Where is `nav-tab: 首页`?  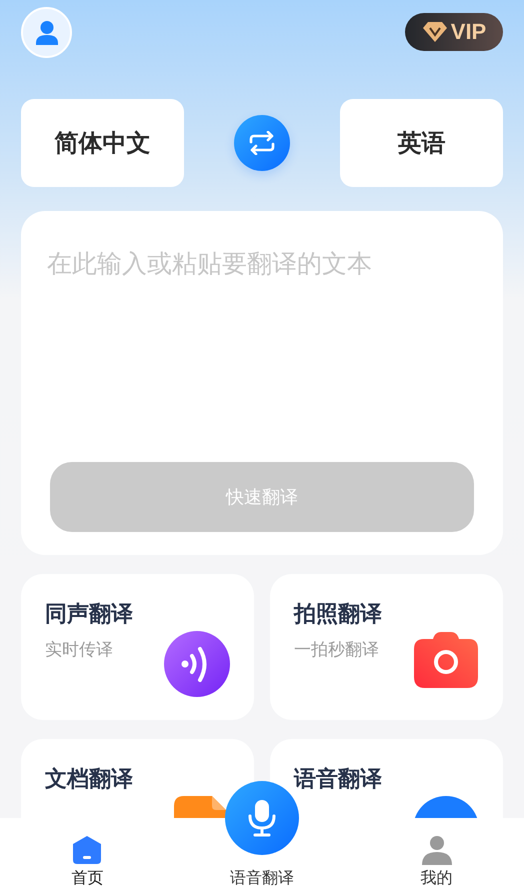 nav-tab: 首页 is located at coordinates (87, 862).